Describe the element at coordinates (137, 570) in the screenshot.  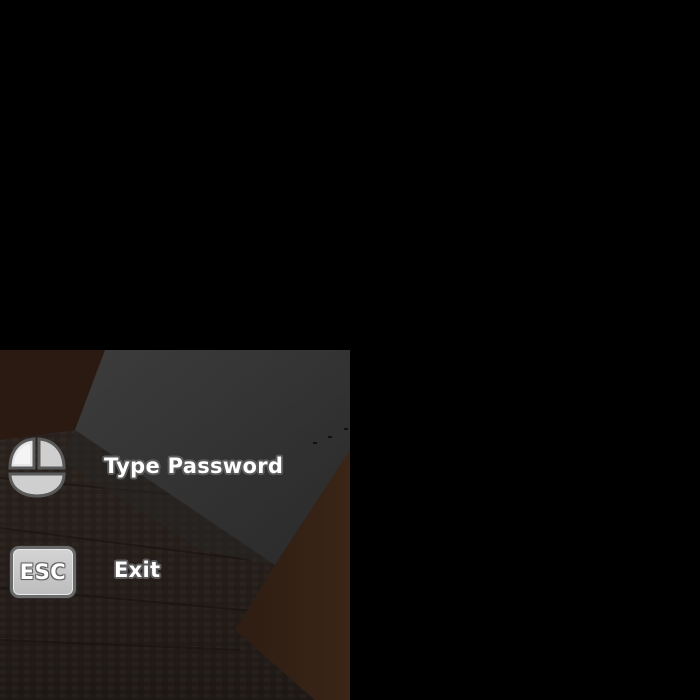
I see `exit-label: Exit` at that location.